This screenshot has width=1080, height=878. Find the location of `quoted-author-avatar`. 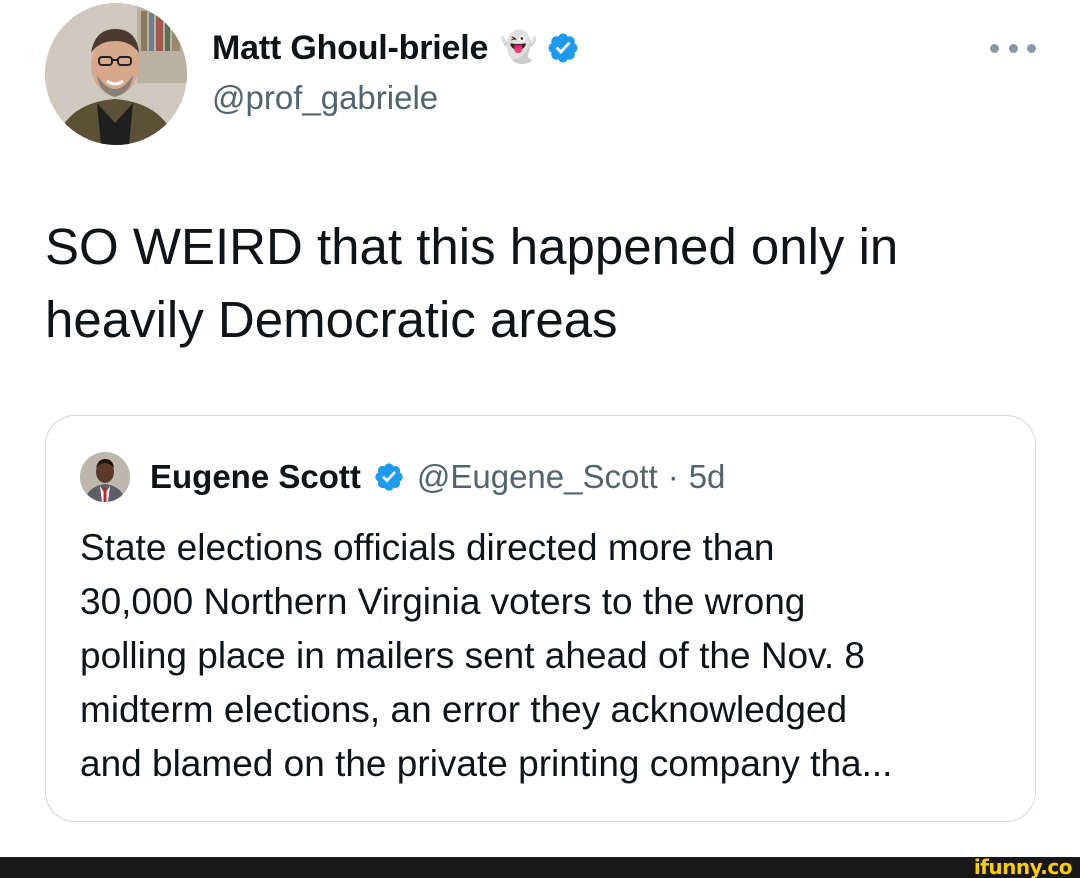

quoted-author-avatar is located at coordinates (105, 477).